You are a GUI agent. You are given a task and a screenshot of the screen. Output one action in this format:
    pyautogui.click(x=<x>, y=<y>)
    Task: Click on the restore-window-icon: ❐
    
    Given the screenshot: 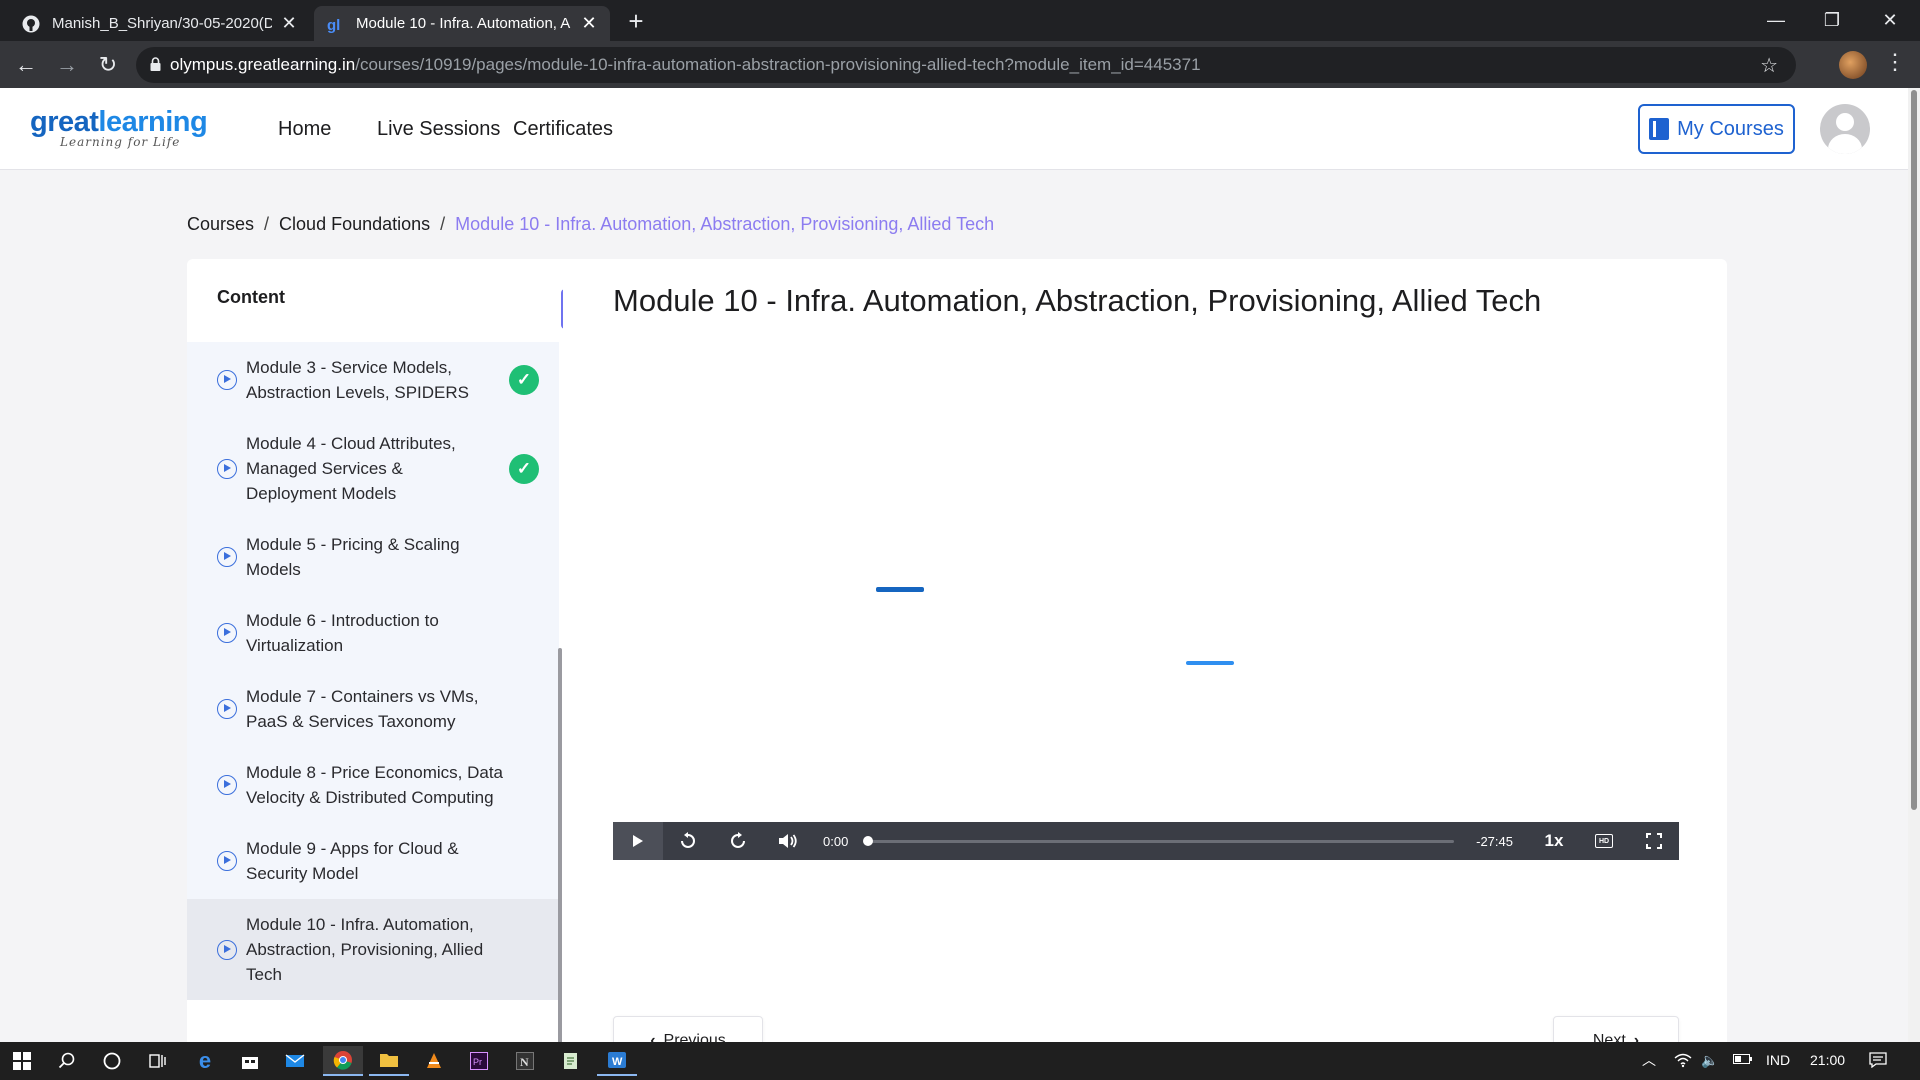 What is the action you would take?
    pyautogui.click(x=1832, y=20)
    